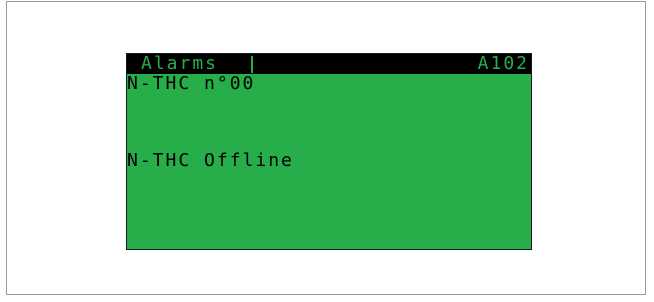 This screenshot has width=654, height=302. I want to click on lcd-header-bar: Alarms A102, so click(329, 64).